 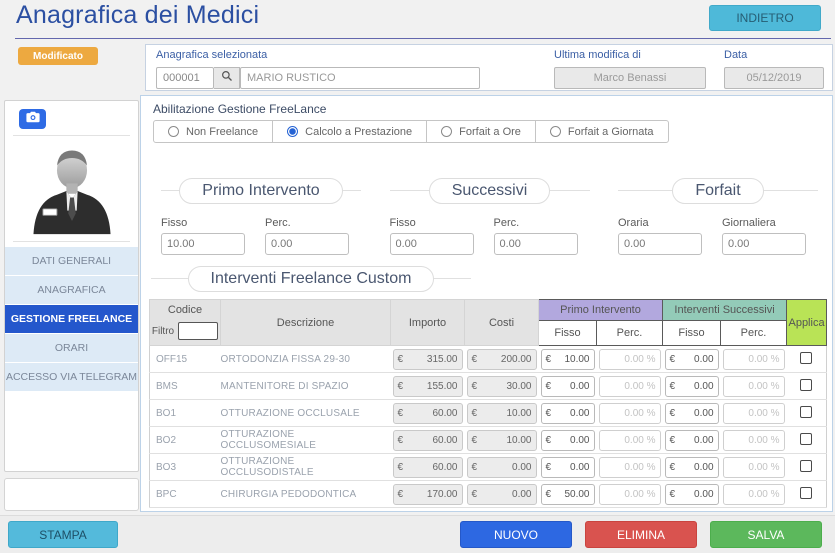 What do you see at coordinates (360, 78) in the screenshot?
I see `record-name-input: MARIO RUSTICO` at bounding box center [360, 78].